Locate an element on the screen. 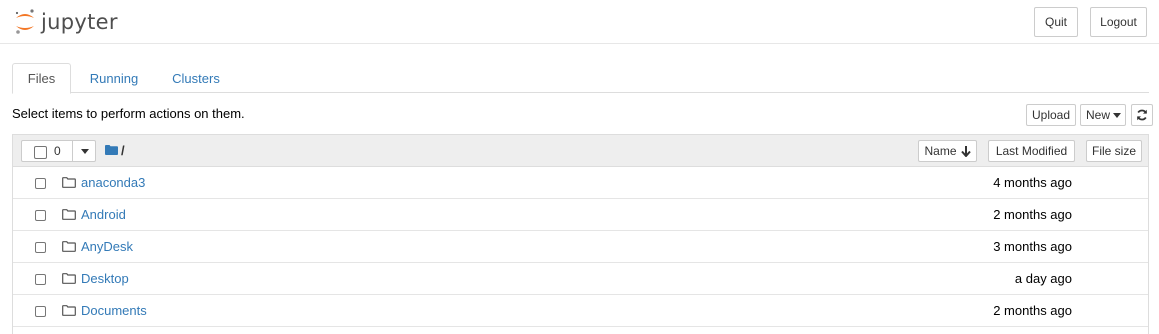  tab-files: Files is located at coordinates (41, 78).